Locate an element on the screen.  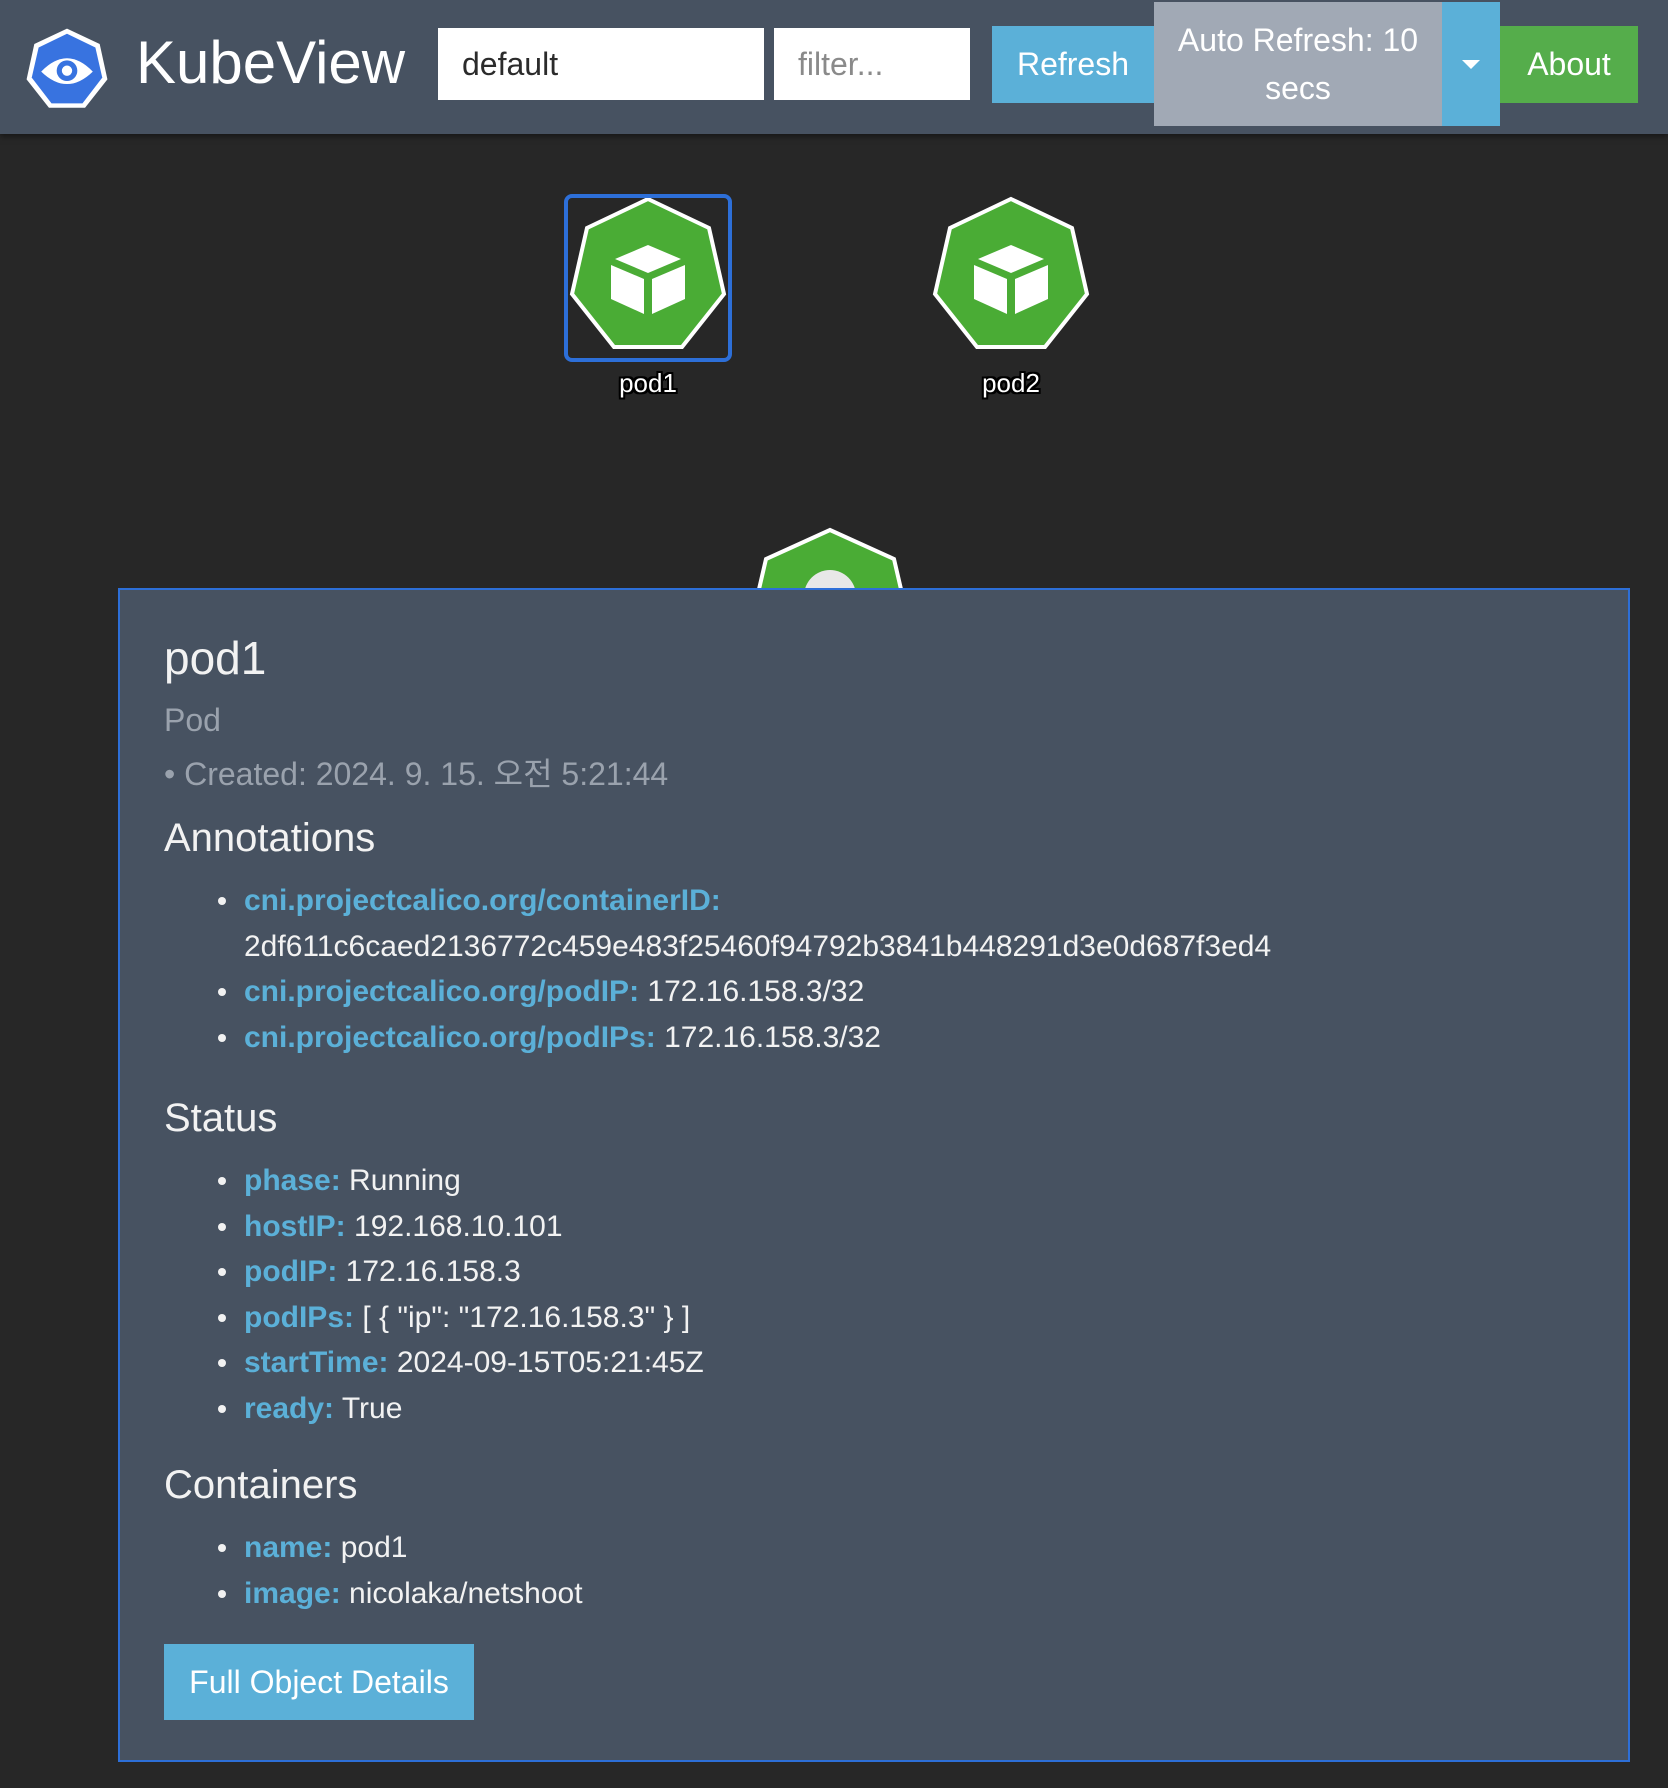
status-key: hostIP: is located at coordinates (295, 1226).